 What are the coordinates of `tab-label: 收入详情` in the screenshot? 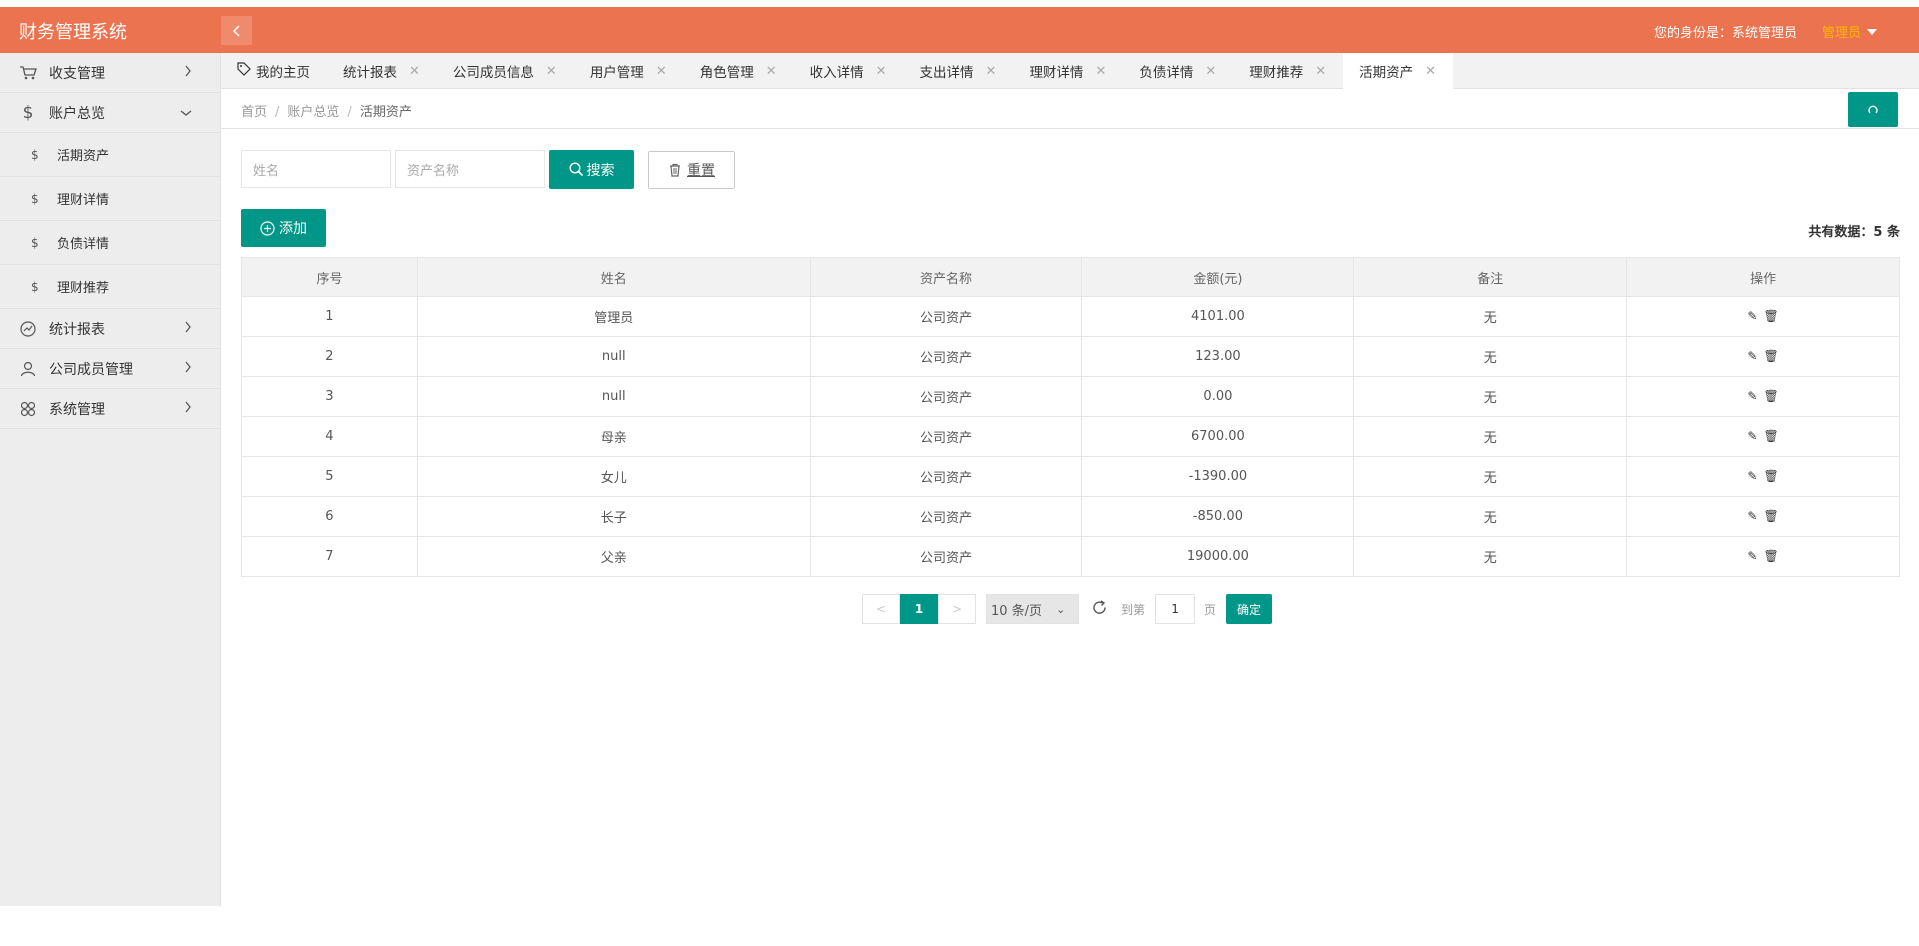 It's located at (836, 73).